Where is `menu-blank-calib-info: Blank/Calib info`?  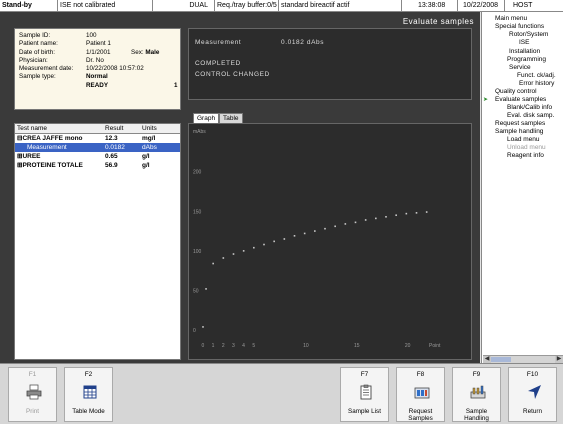 menu-blank-calib-info: Blank/Calib info is located at coordinates (529, 108).